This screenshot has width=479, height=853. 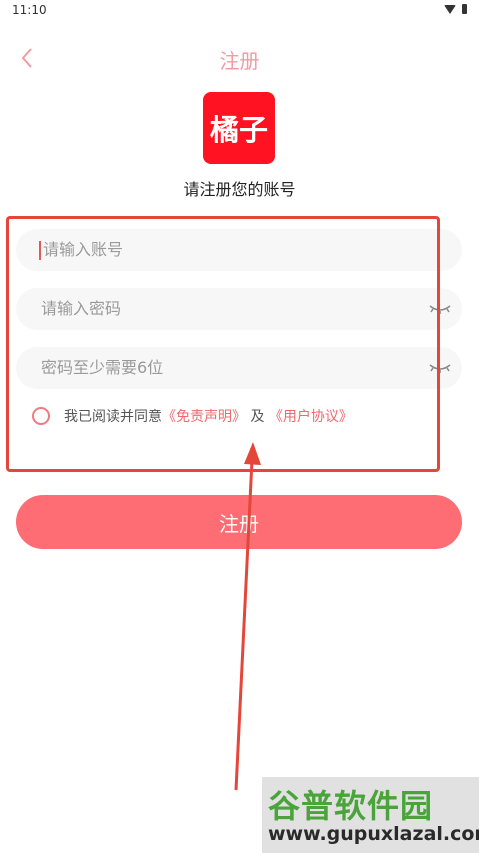 What do you see at coordinates (450, 9) in the screenshot?
I see `wifi-icon` at bounding box center [450, 9].